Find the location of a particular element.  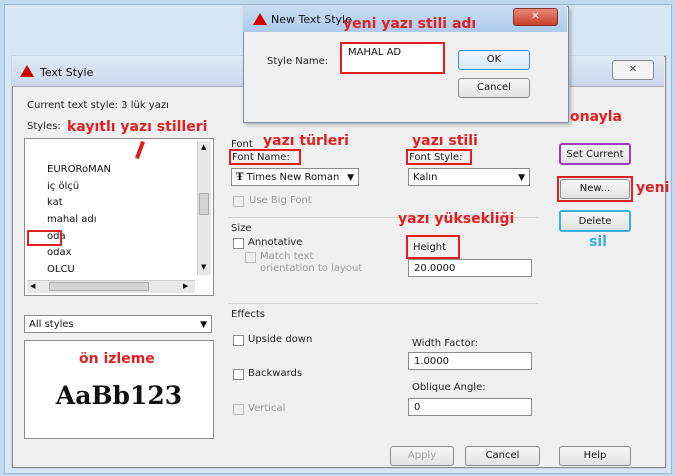

new-text-style-title: New Text Style is located at coordinates (311, 19).